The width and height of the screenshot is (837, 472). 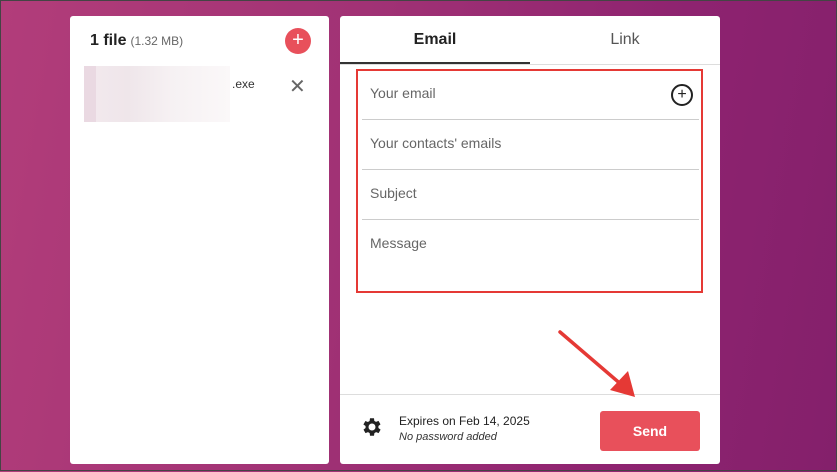 I want to click on expiry-date: Expires on Feb 14, 2025, so click(x=464, y=421).